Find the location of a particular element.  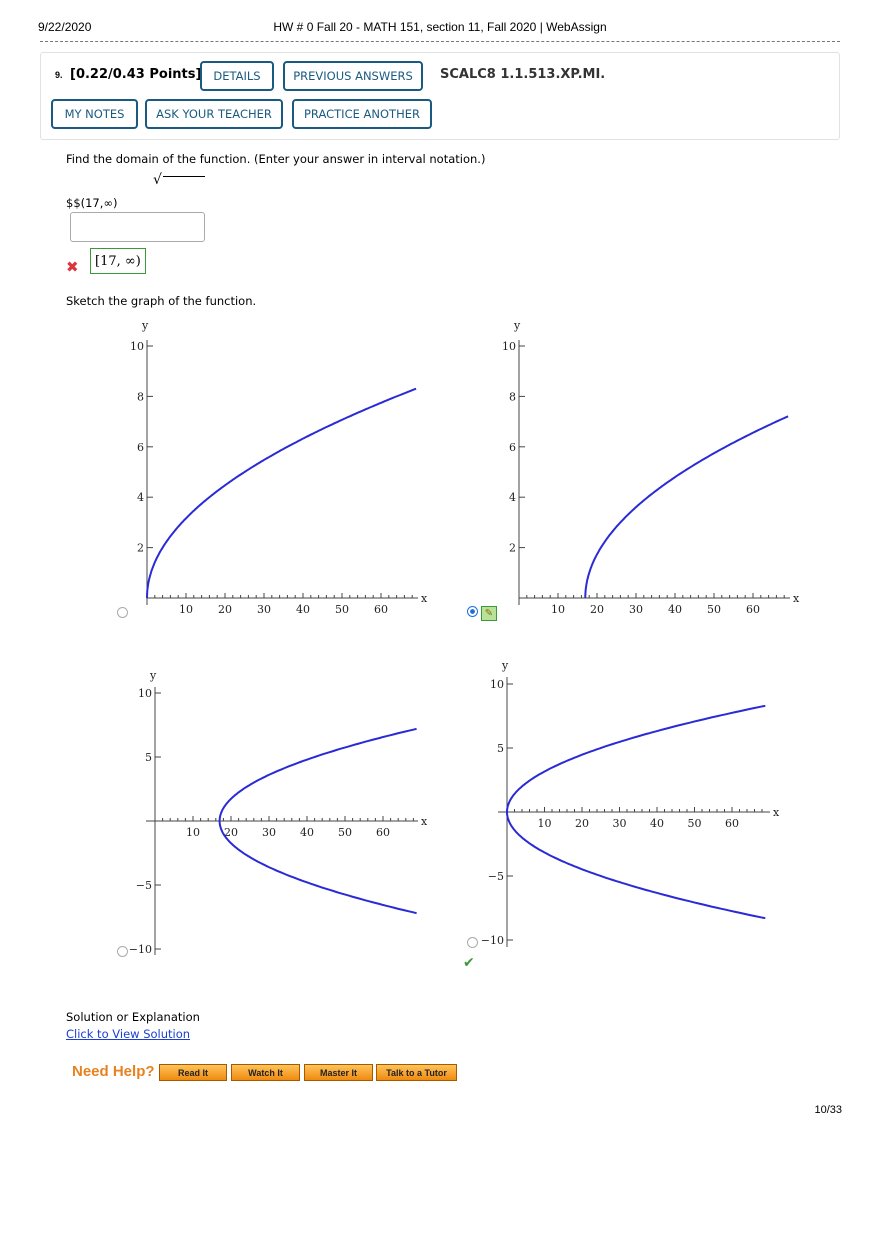

graph-option-4: y x 10 20 30 40 50 60 −10 −5 5 10 is located at coordinates (630, 803).